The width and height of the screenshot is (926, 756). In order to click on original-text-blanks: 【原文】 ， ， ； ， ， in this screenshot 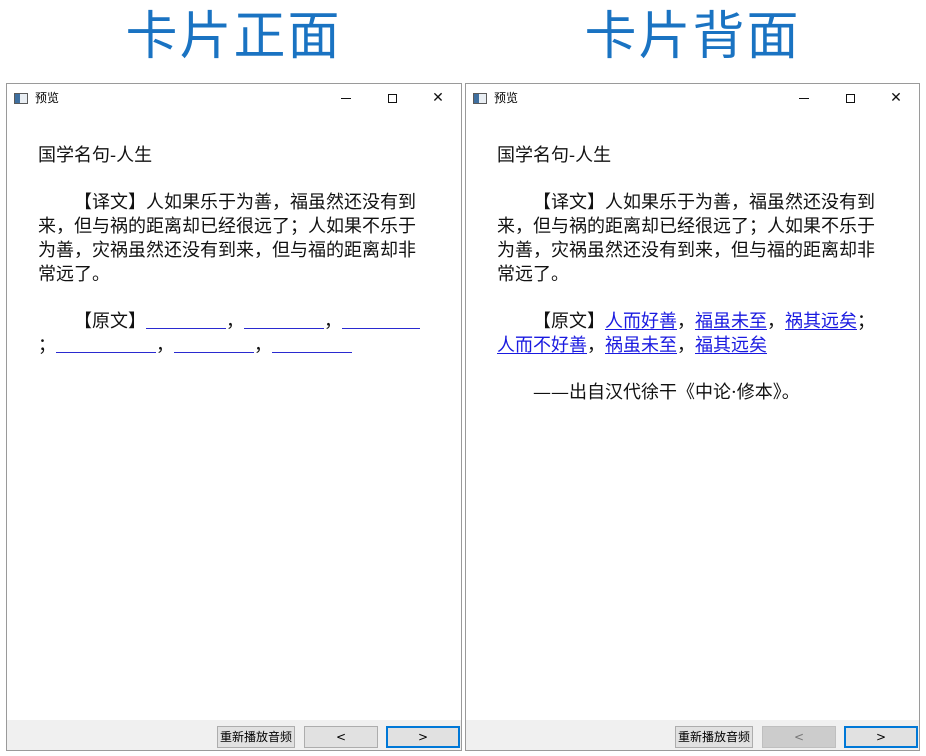, I will do `click(234, 334)`.